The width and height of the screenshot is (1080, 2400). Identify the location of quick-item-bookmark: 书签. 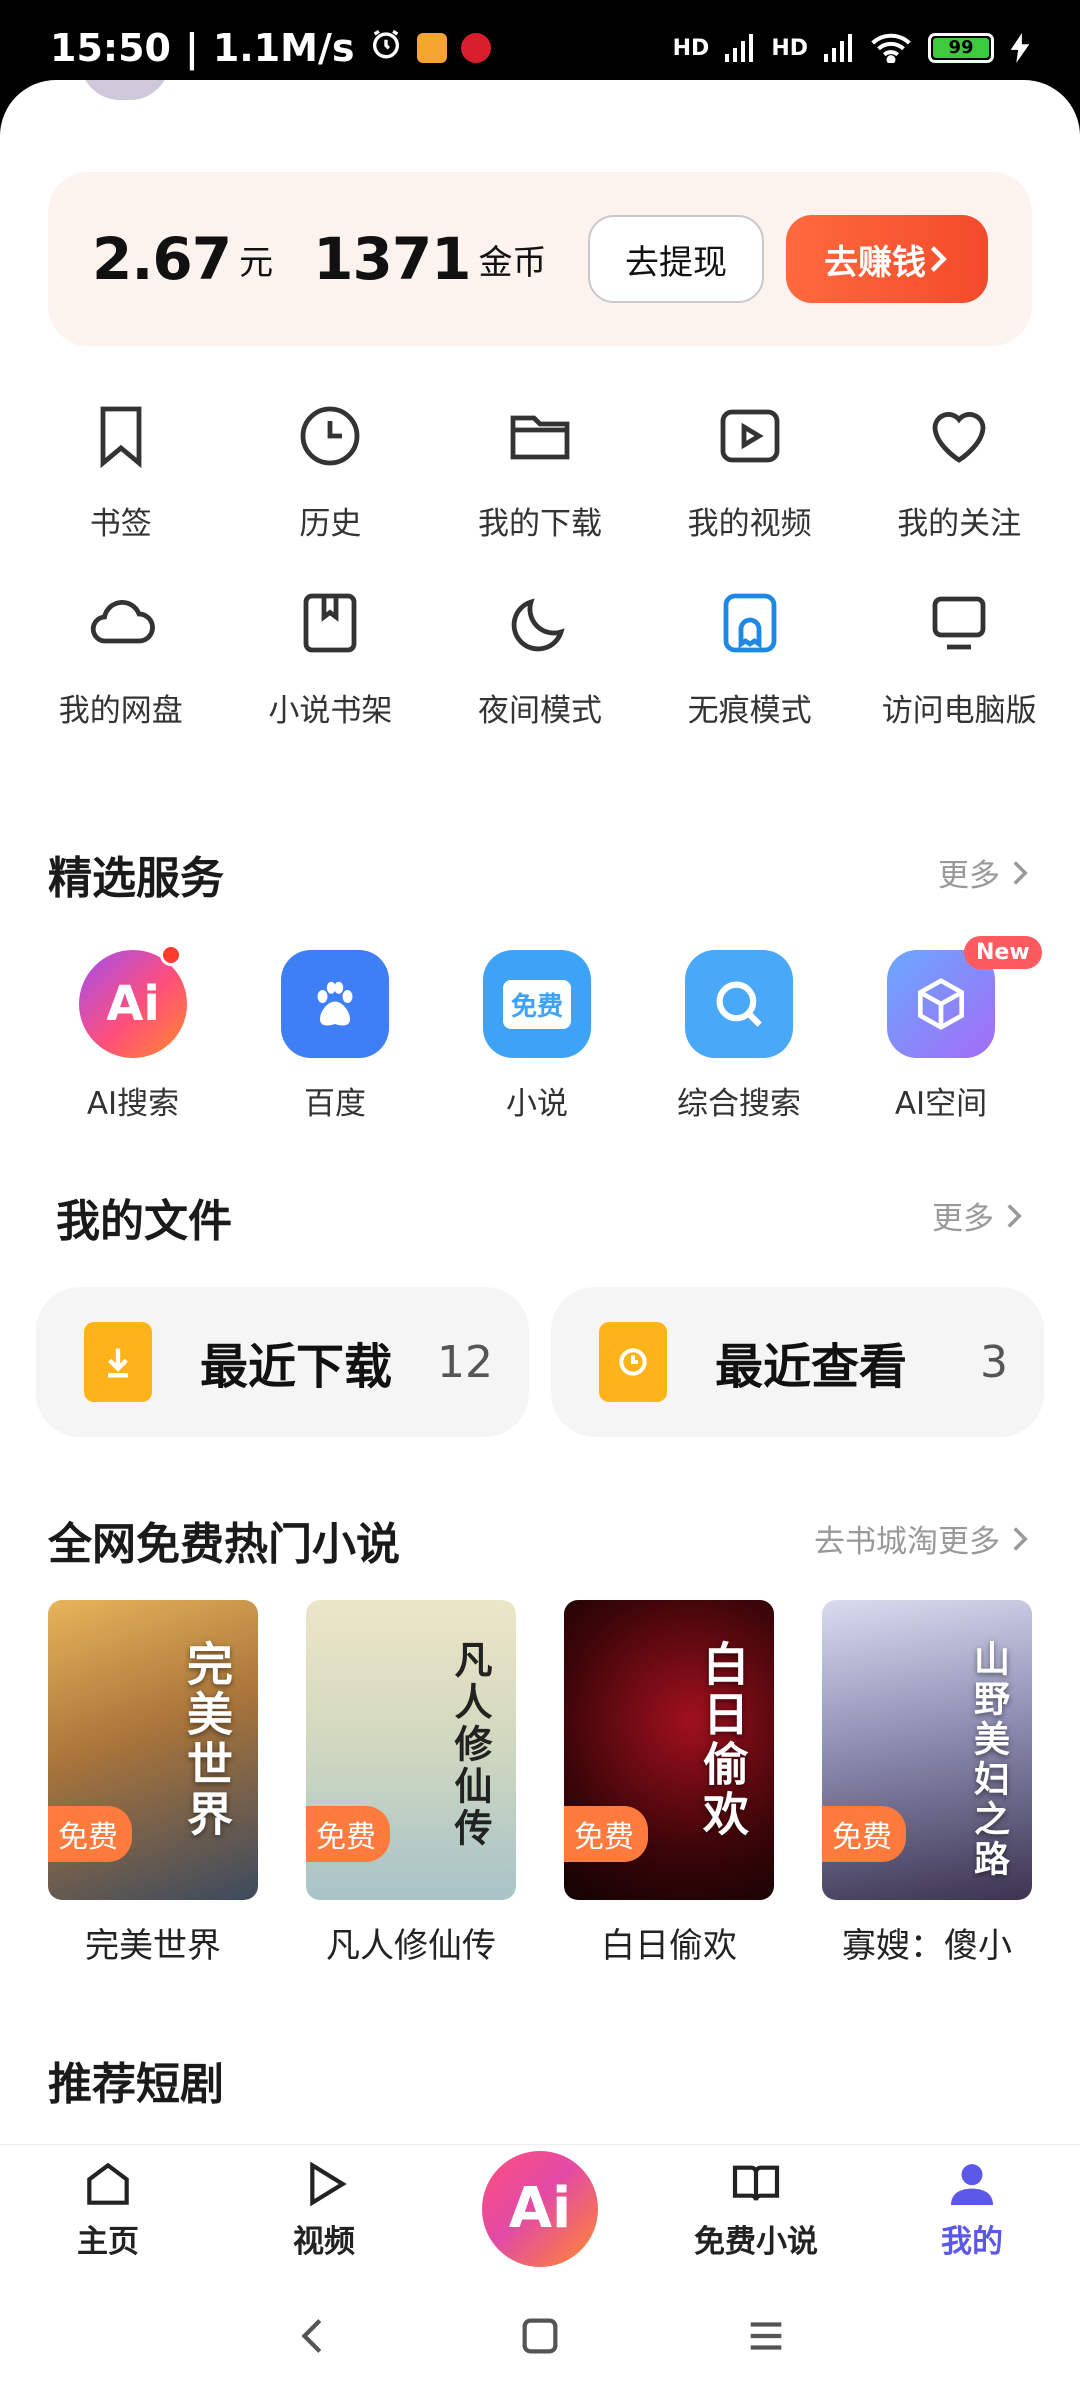
(121, 471).